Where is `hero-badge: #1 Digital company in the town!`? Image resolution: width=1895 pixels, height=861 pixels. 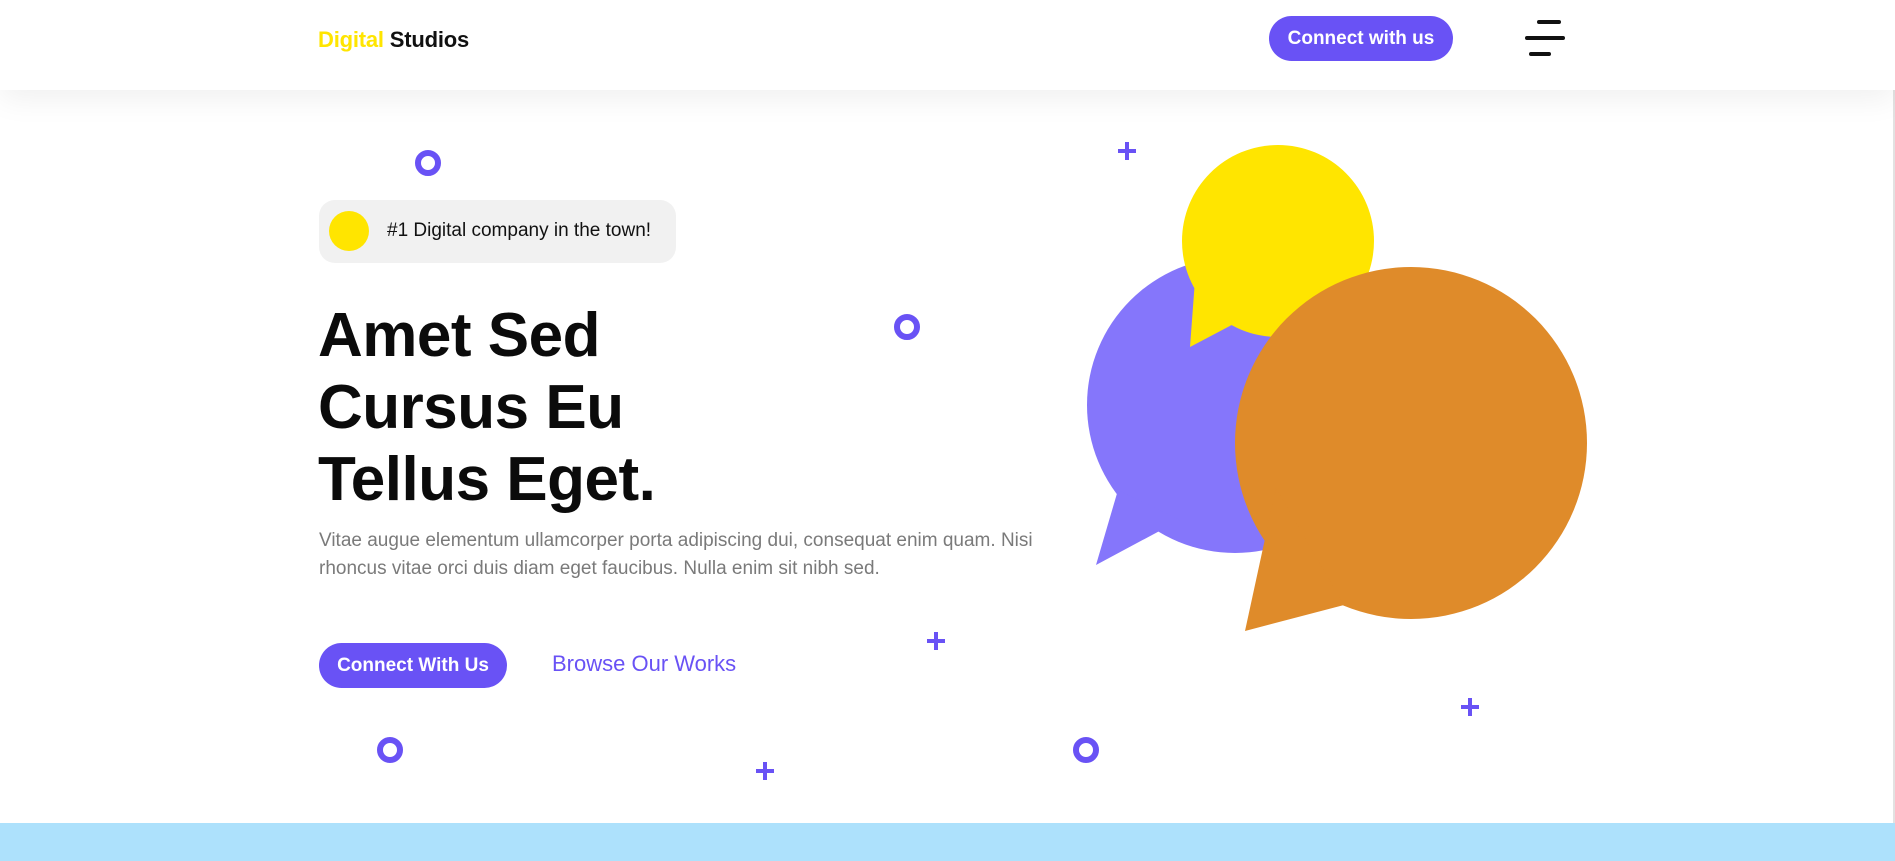
hero-badge: #1 Digital company in the town! is located at coordinates (497, 231).